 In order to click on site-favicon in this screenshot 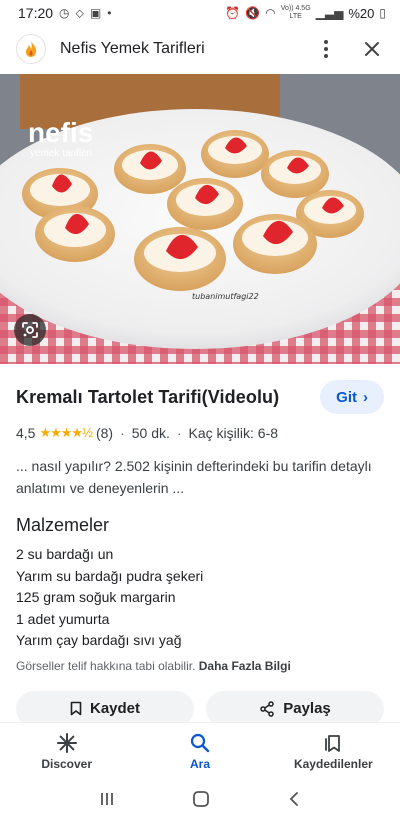, I will do `click(31, 49)`.